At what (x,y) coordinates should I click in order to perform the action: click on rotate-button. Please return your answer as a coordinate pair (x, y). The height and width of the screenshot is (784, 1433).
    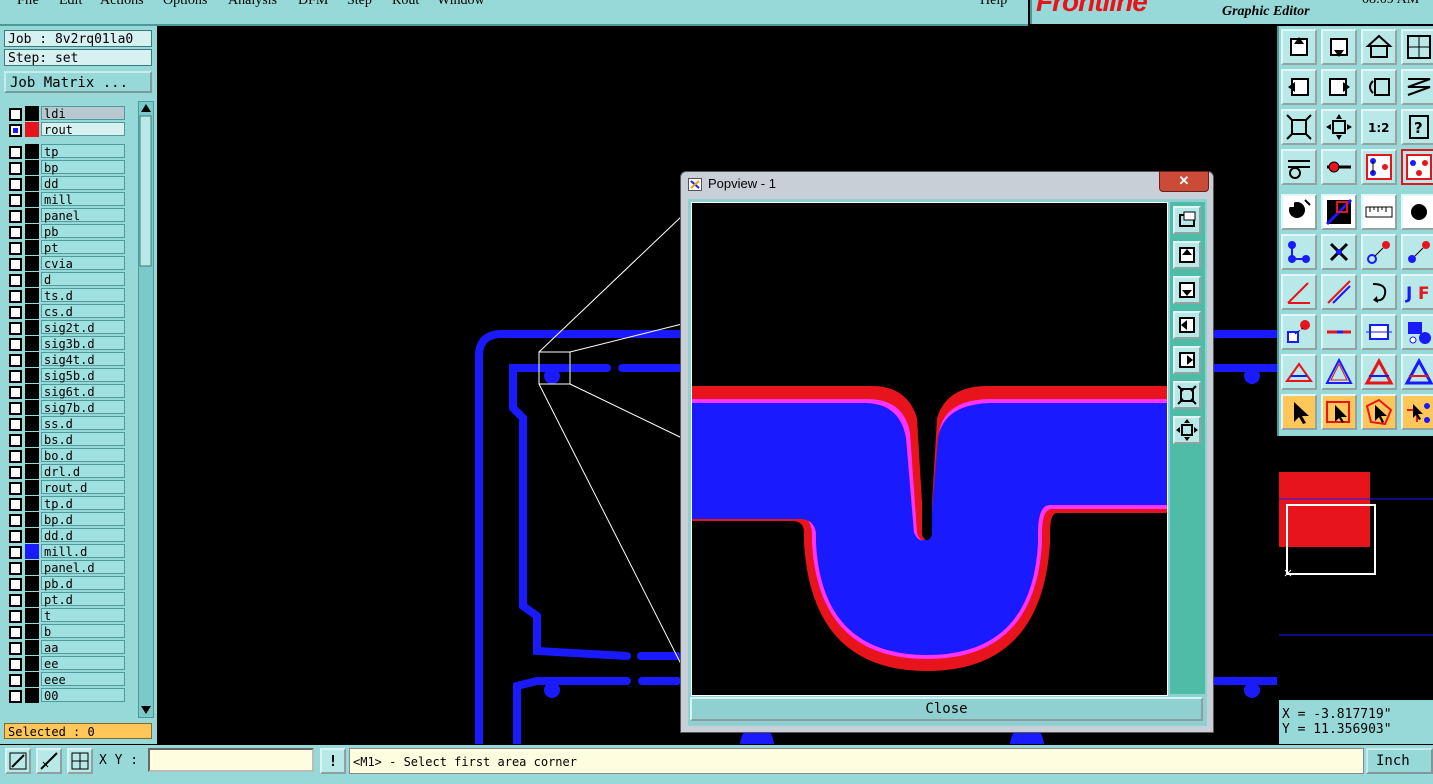
    Looking at the image, I should click on (1379, 292).